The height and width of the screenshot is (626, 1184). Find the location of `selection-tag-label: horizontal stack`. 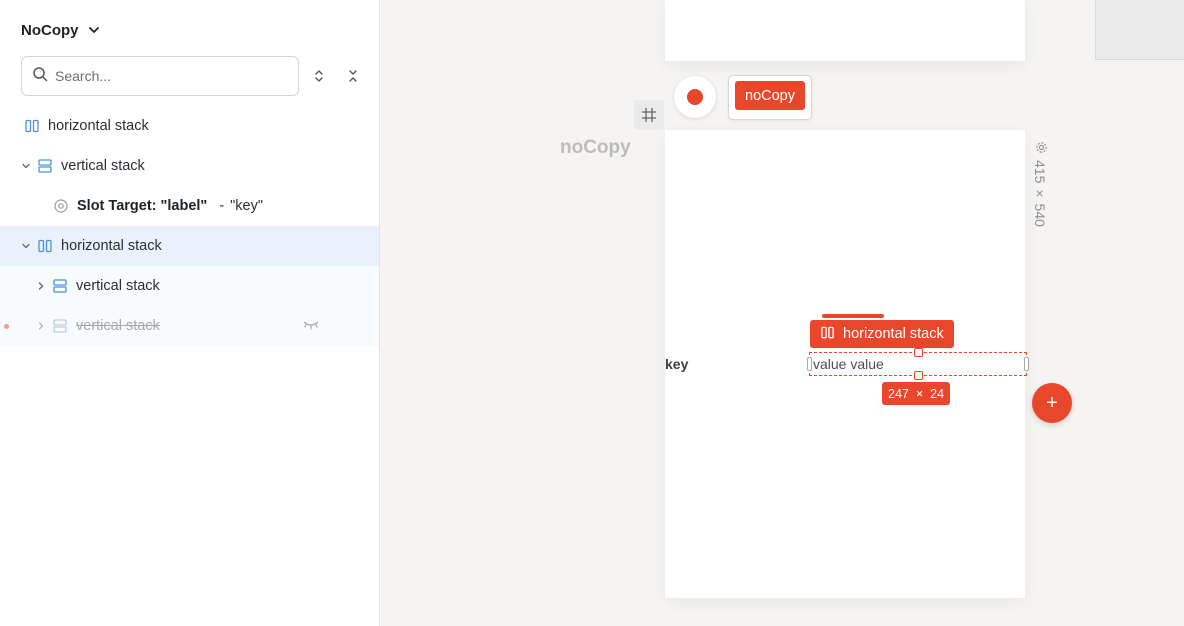

selection-tag-label: horizontal stack is located at coordinates (893, 334).